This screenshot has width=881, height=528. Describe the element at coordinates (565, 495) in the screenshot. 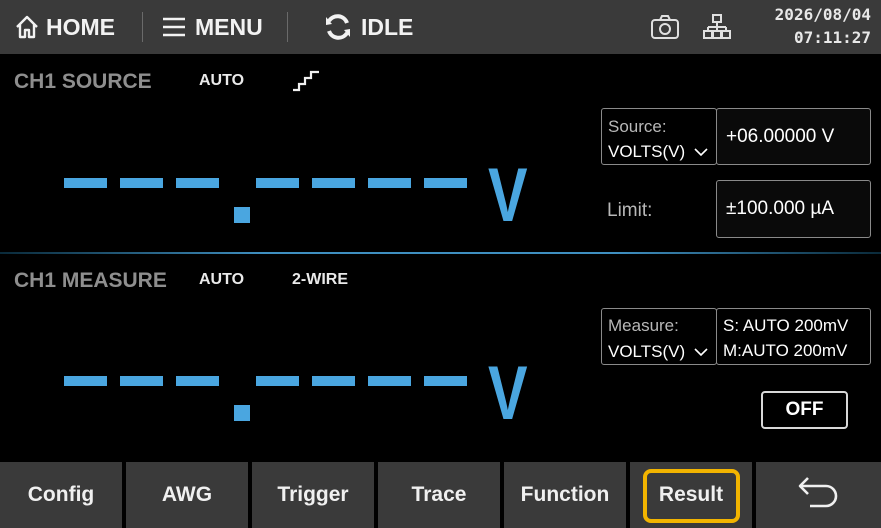

I see `softkey-function: Function` at that location.